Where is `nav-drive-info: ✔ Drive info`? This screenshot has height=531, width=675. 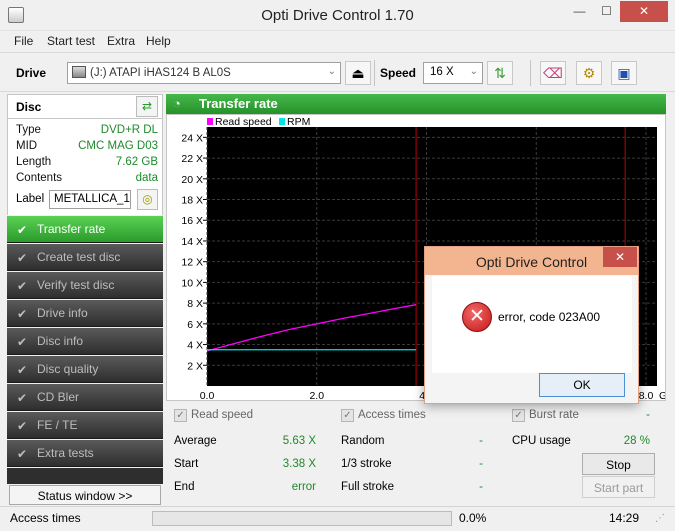
nav-drive-info: ✔ Drive info is located at coordinates (85, 313).